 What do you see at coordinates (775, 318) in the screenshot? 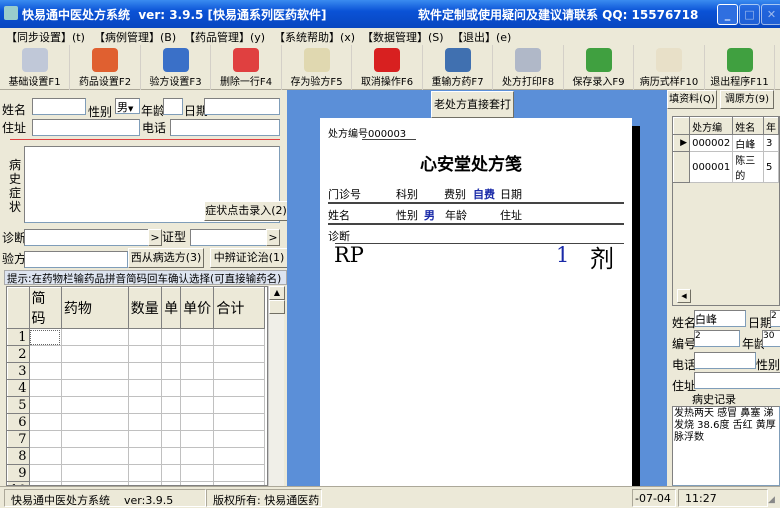
I see `right-date-input: 2` at bounding box center [775, 318].